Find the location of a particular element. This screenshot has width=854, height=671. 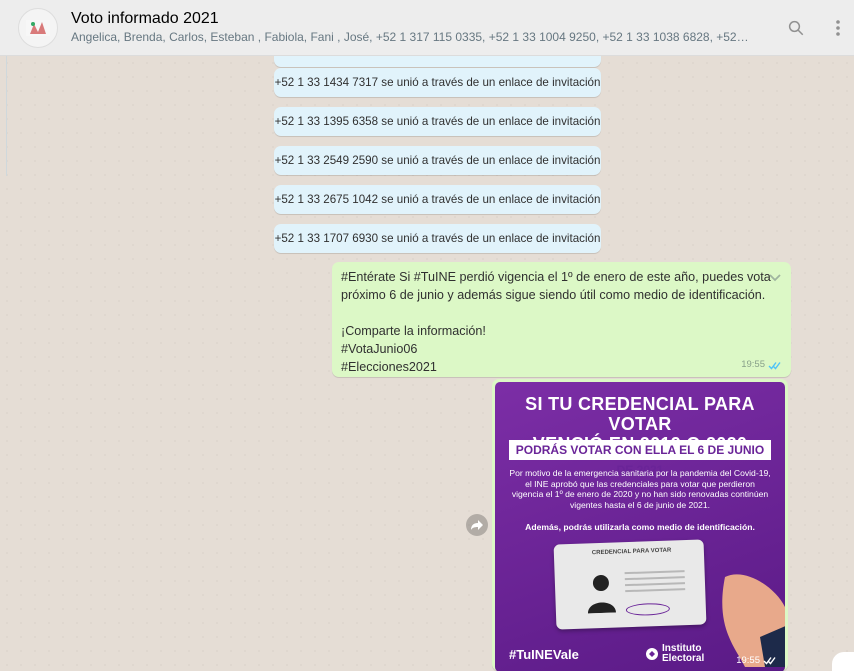

message-line: #VotaJunio06 is located at coordinates (379, 349).